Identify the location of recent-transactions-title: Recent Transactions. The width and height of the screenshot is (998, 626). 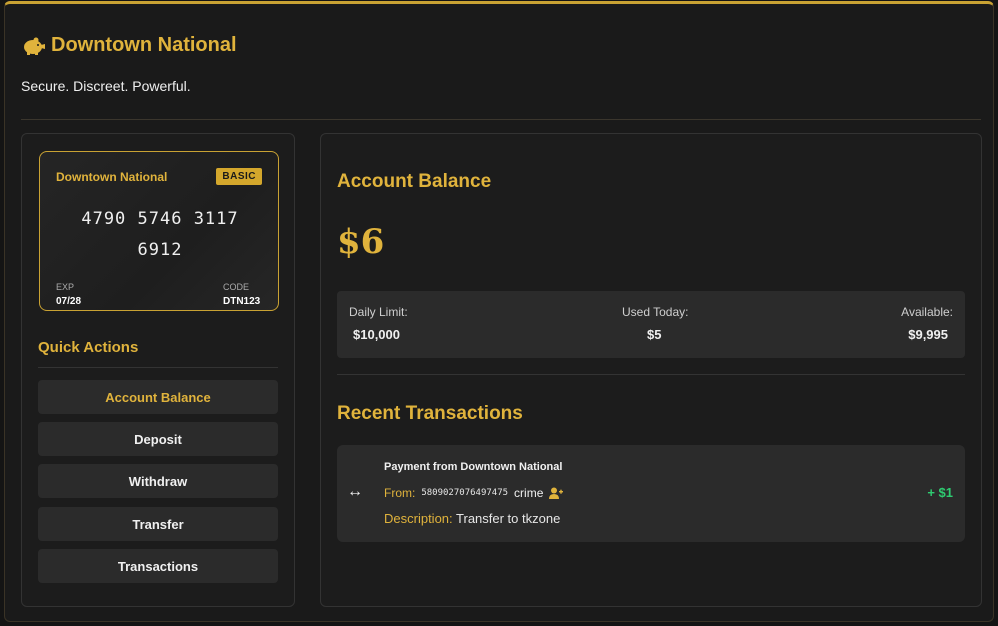
(430, 413).